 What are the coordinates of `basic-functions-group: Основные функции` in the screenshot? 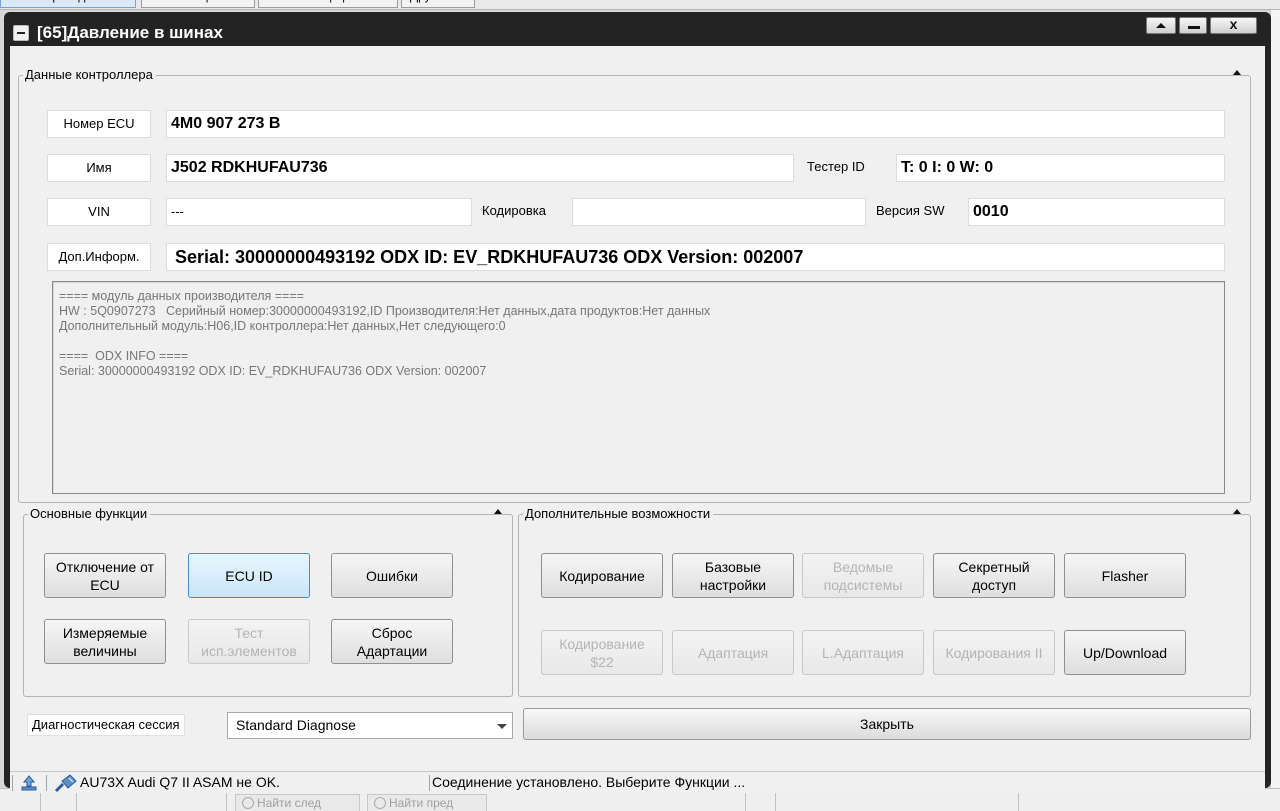 It's located at (268, 601).